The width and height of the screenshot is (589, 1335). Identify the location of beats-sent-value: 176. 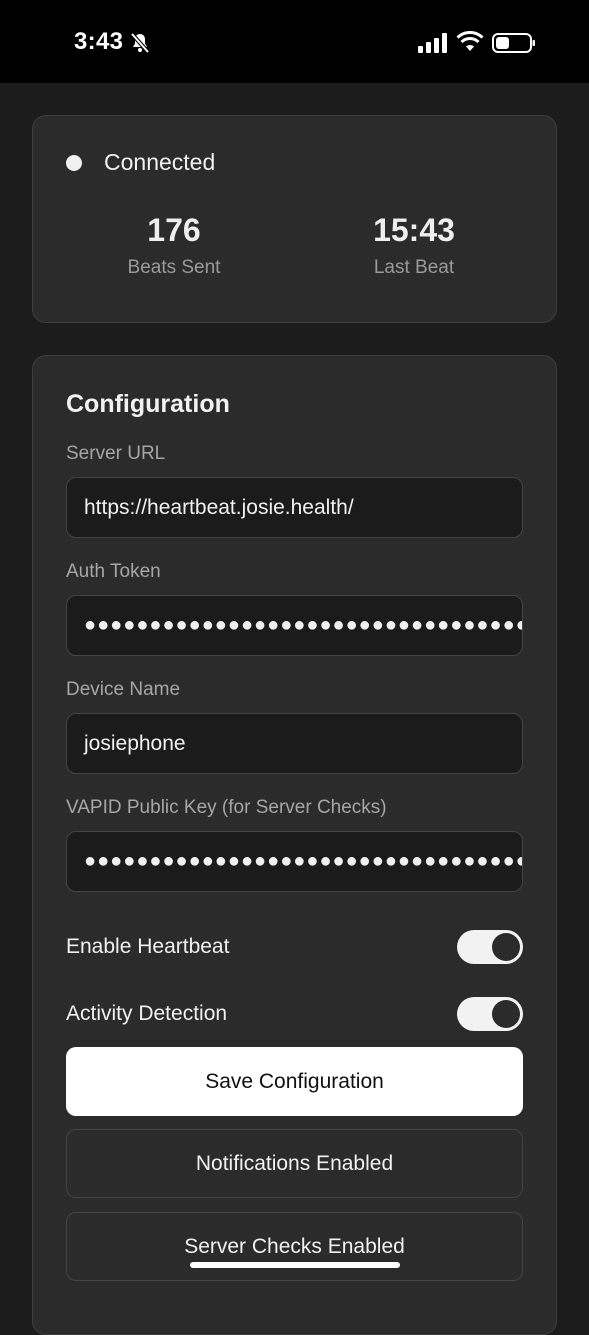
(174, 230).